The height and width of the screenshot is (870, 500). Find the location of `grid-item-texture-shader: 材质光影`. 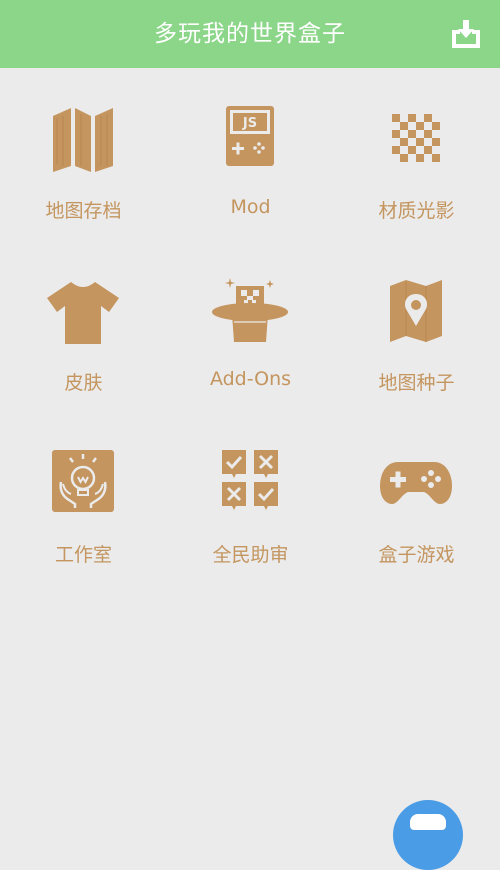

grid-item-texture-shader: 材质光影 is located at coordinates (416, 154).